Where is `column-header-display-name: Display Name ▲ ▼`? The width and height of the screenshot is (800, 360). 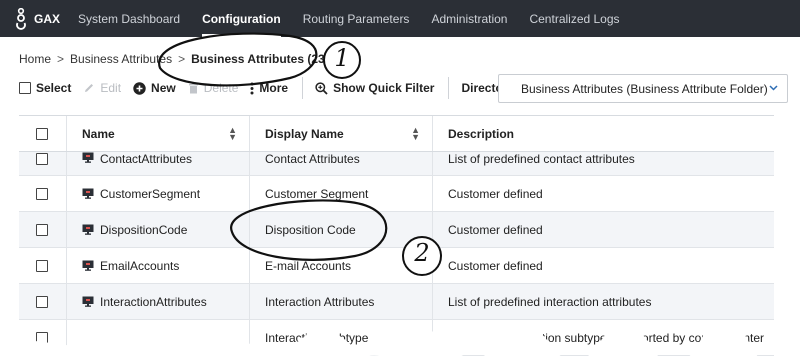 column-header-display-name: Display Name ▲ ▼ is located at coordinates (341, 133).